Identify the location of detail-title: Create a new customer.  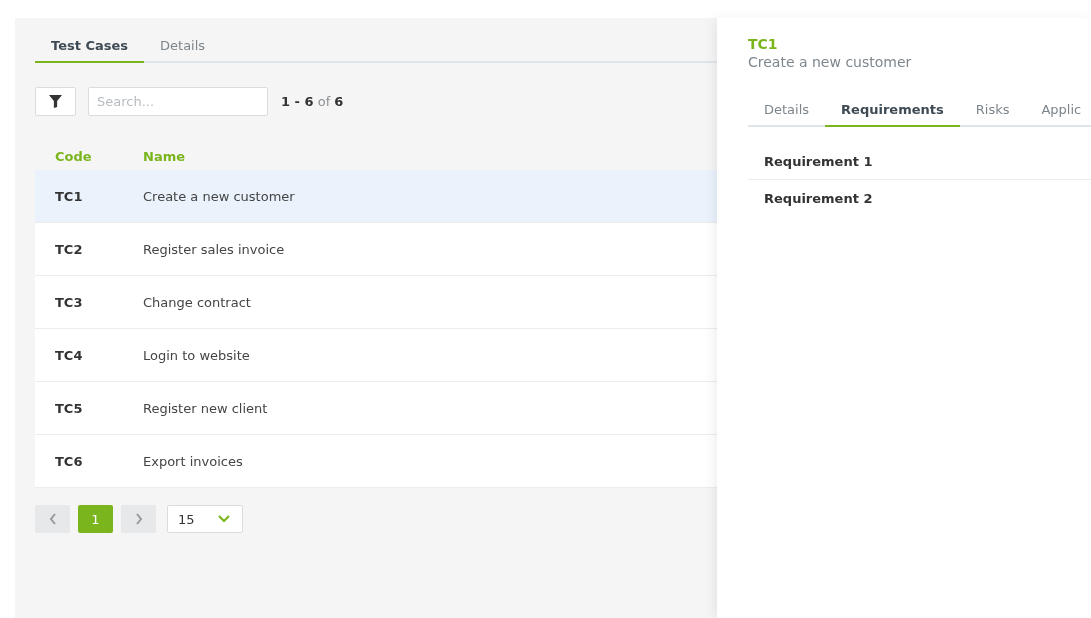
(830, 62).